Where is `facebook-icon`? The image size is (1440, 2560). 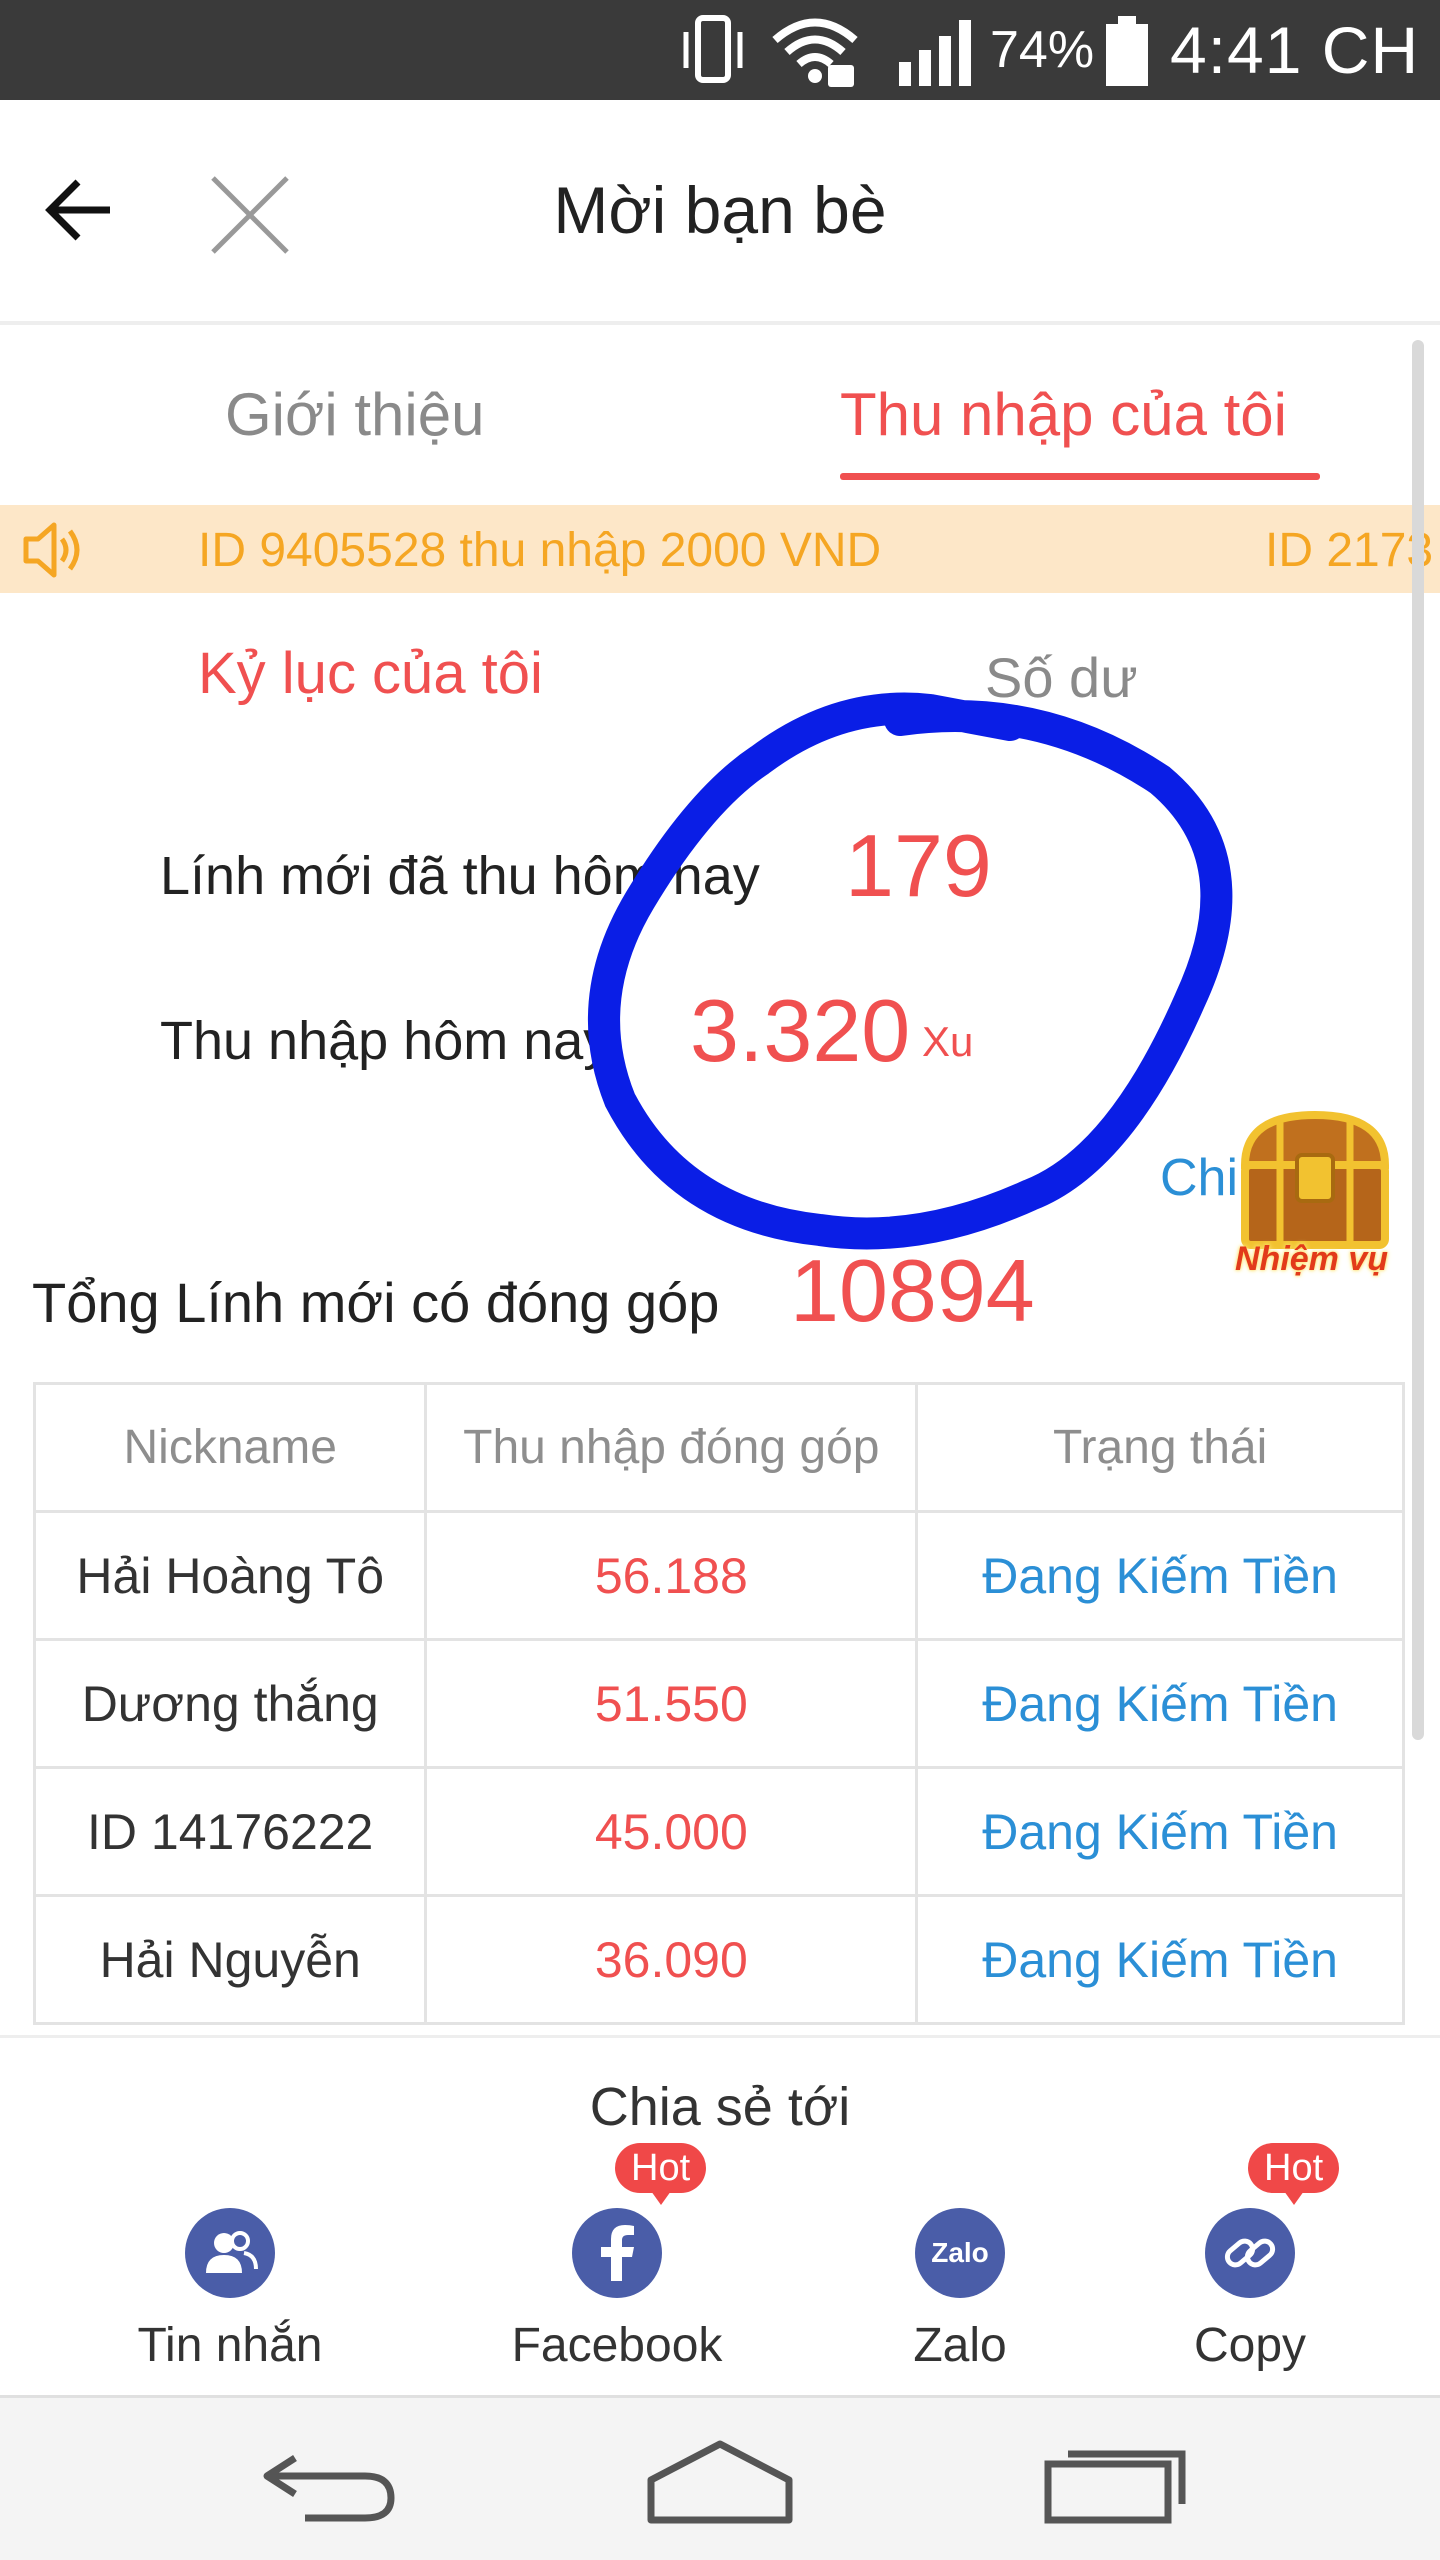 facebook-icon is located at coordinates (617, 2253).